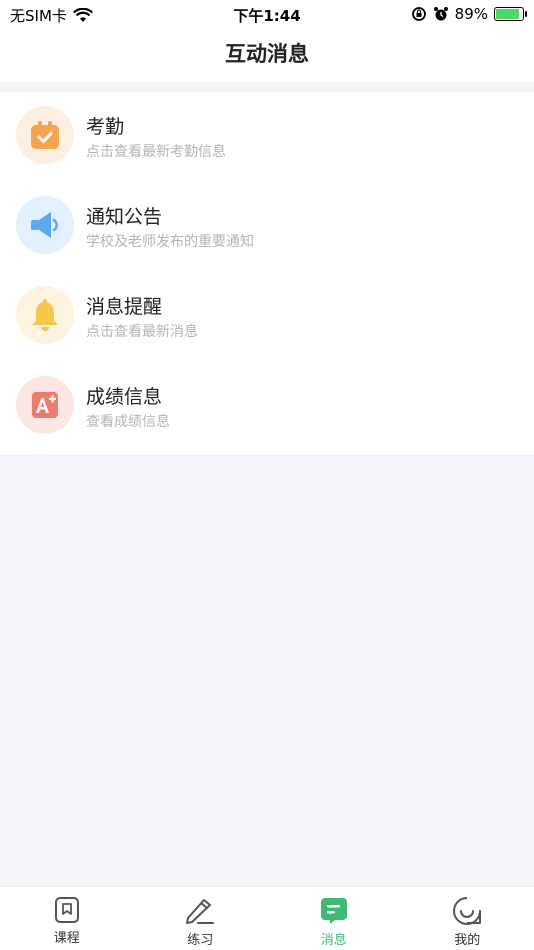  I want to click on status-bar: 无SIM卡 下午1:44 89%, so click(267, 14).